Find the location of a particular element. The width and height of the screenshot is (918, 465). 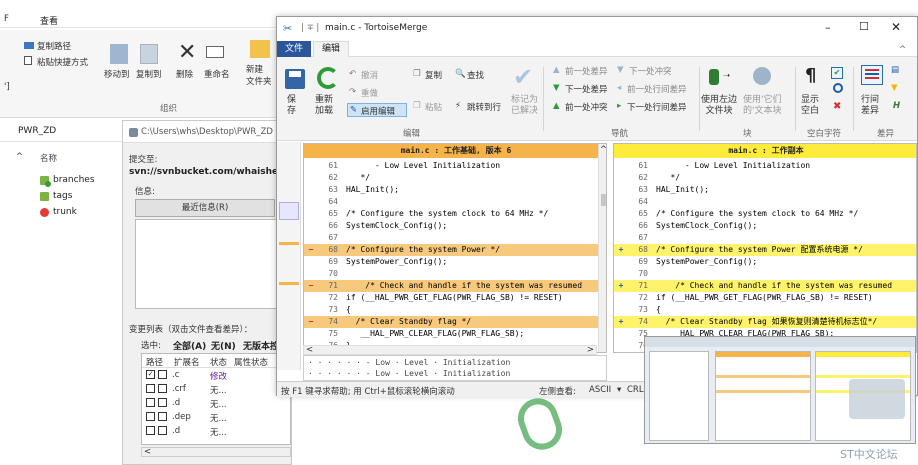

italic-h-icon: H is located at coordinates (896, 106).